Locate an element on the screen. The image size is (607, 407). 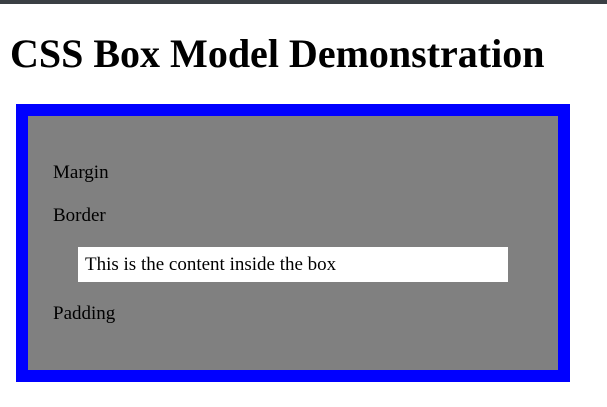
window-top-edge is located at coordinates (303, 2).